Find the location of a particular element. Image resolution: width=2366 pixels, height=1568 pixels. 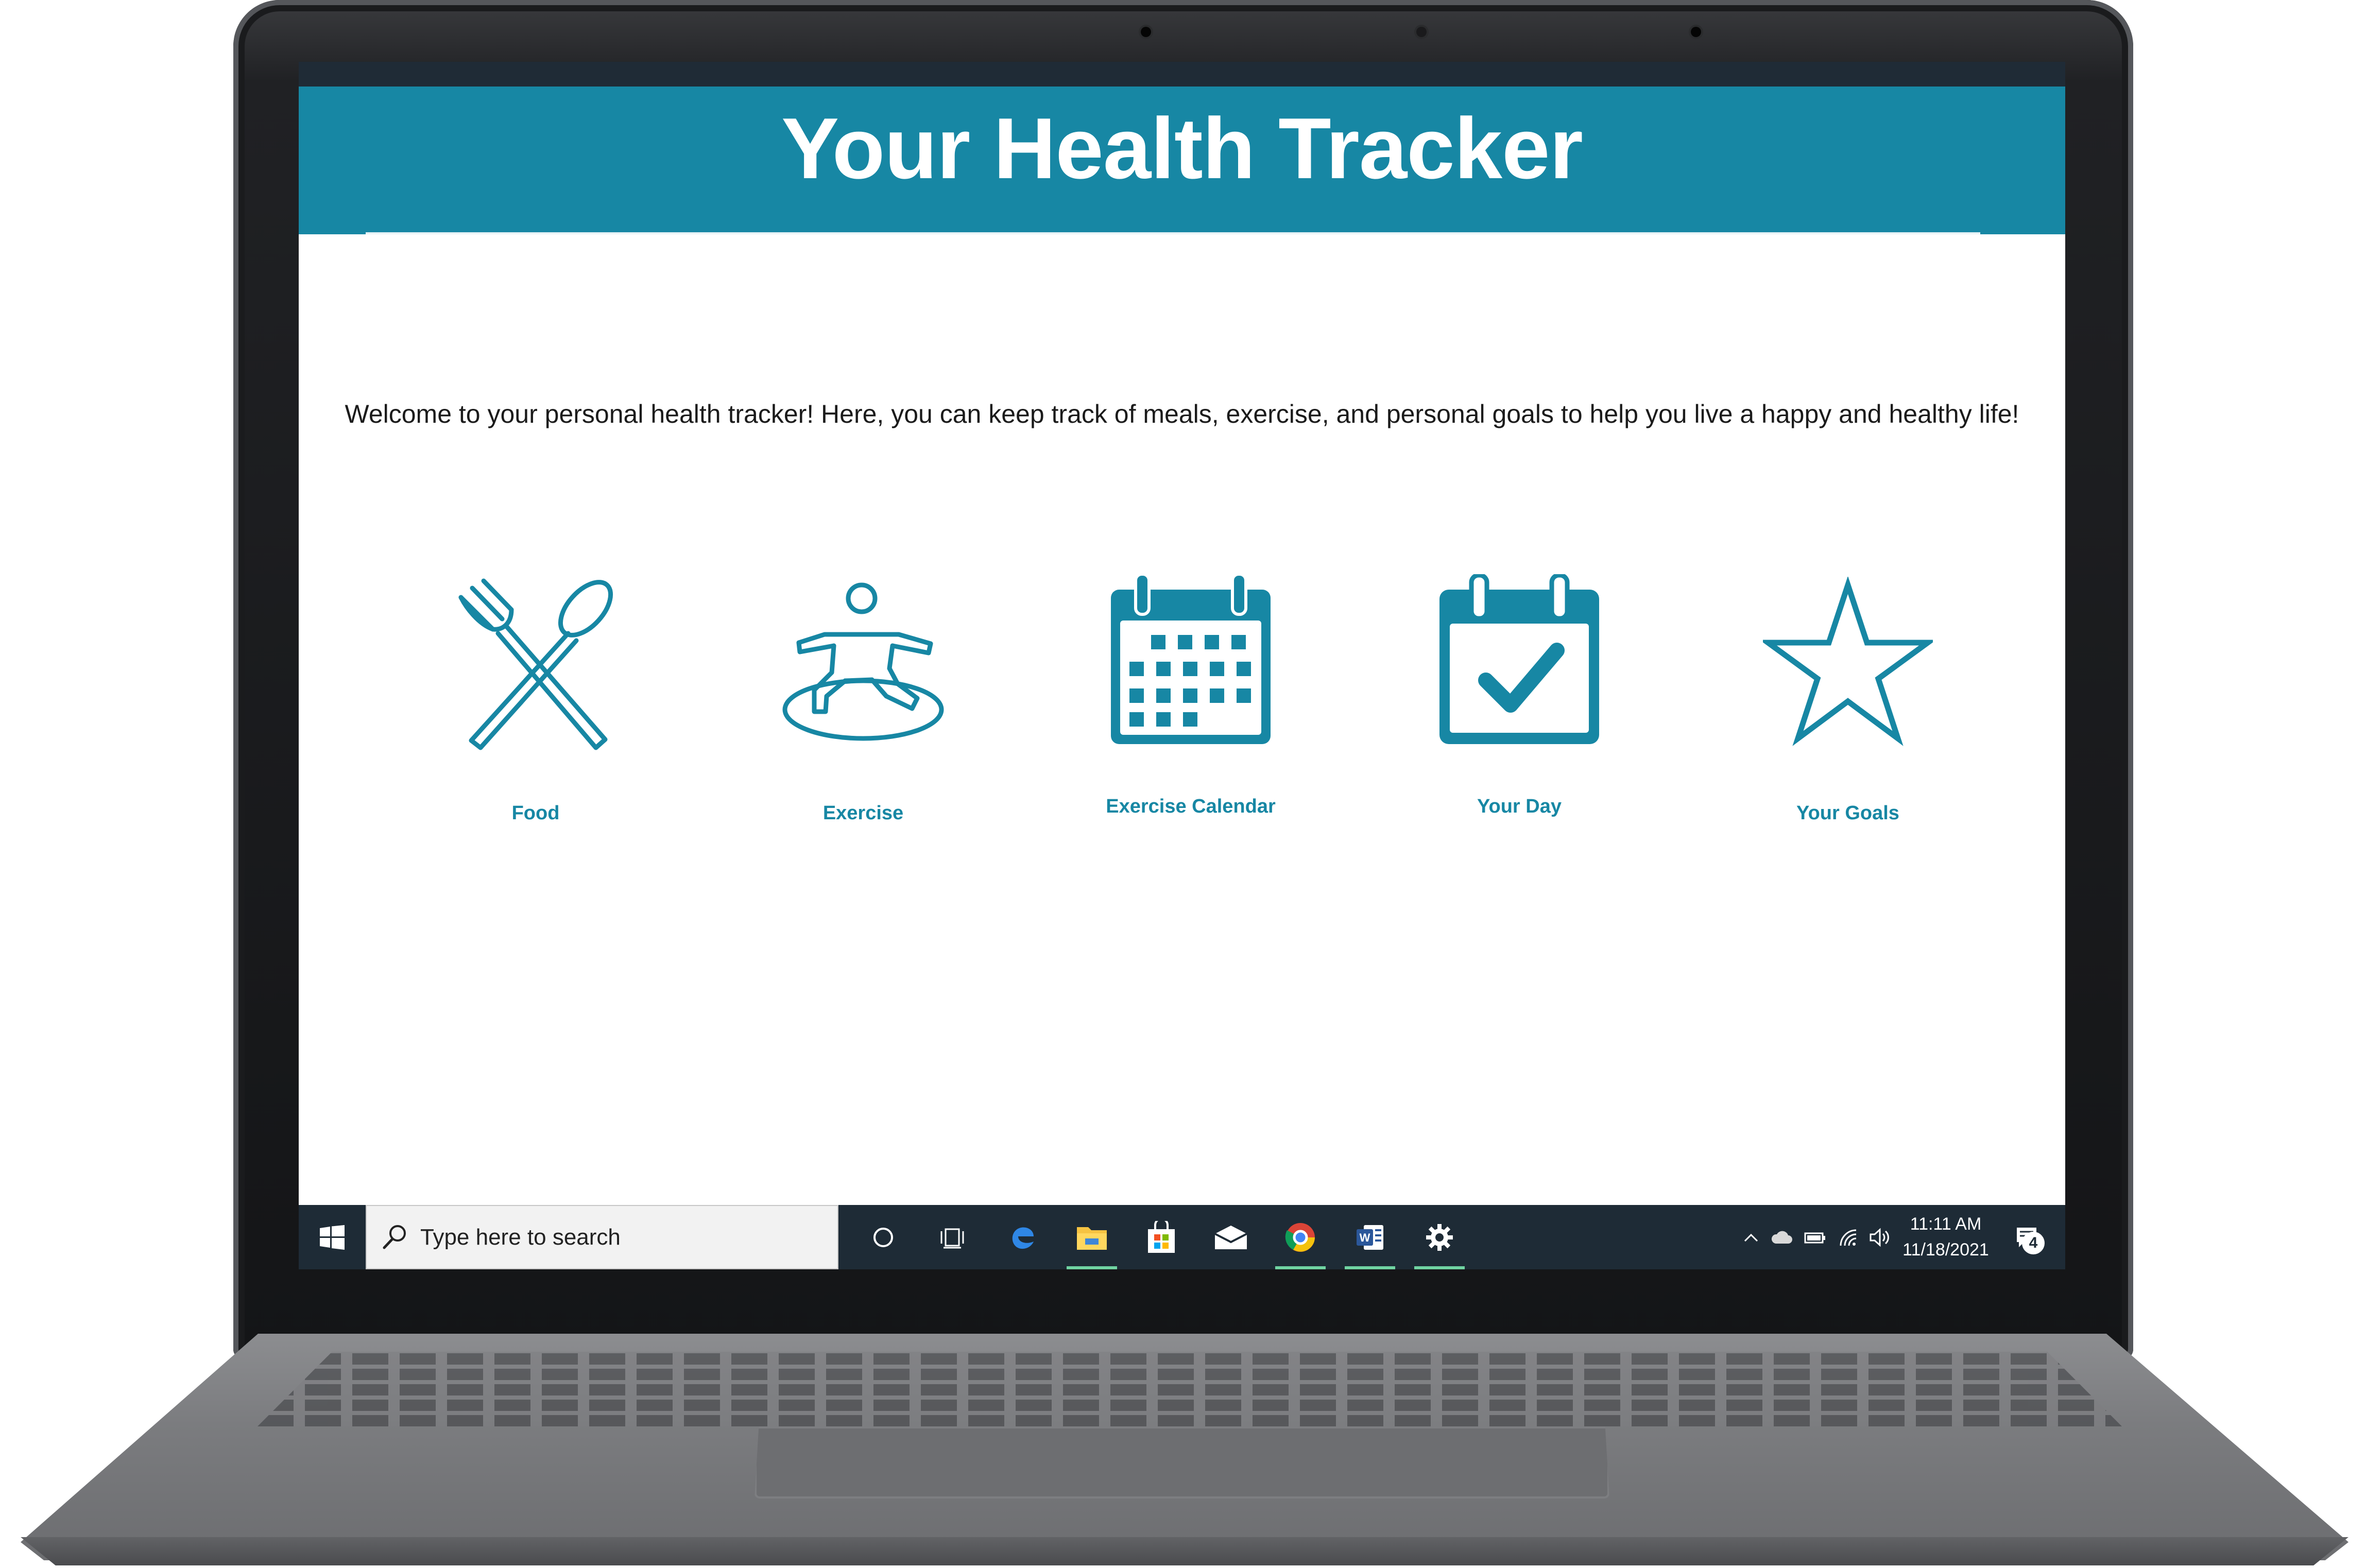

fork-spoon-icon is located at coordinates (536, 664).